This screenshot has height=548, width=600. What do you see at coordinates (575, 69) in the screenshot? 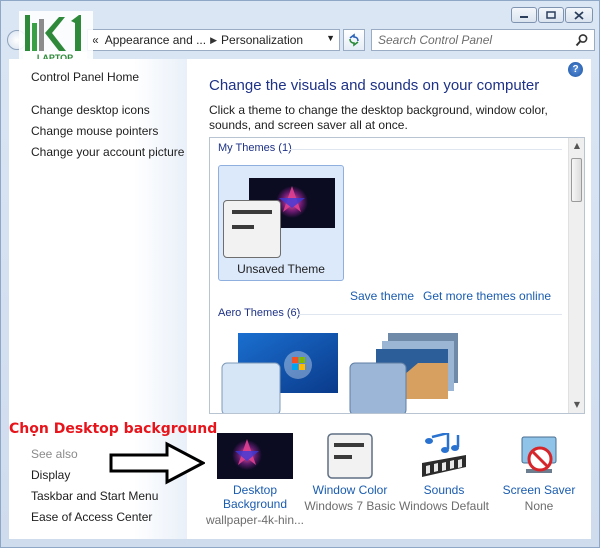
I see `help-icon: ?` at bounding box center [575, 69].